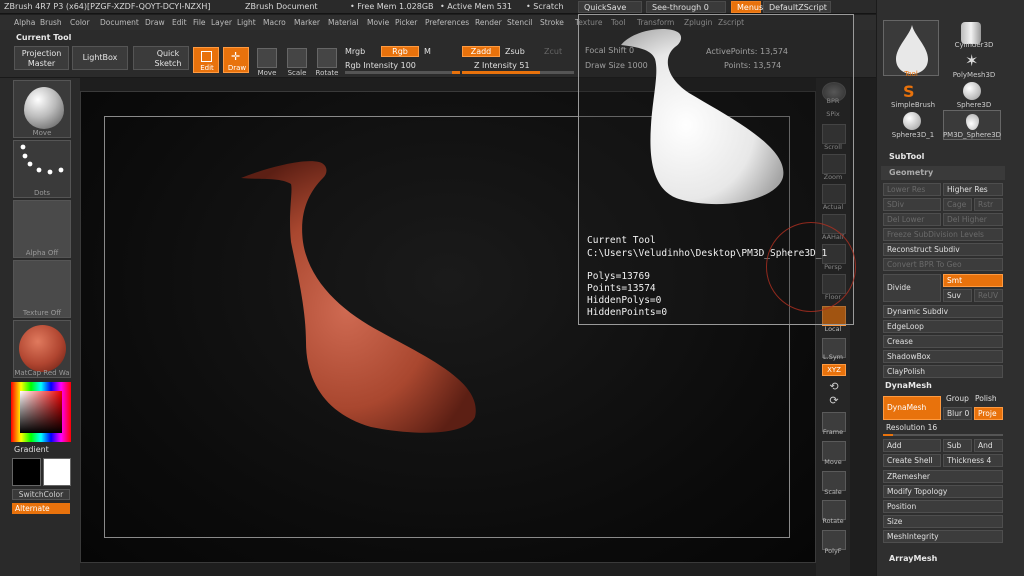 The height and width of the screenshot is (576, 1024). What do you see at coordinates (519, 22) in the screenshot?
I see `menu-stencil: Stencil` at bounding box center [519, 22].